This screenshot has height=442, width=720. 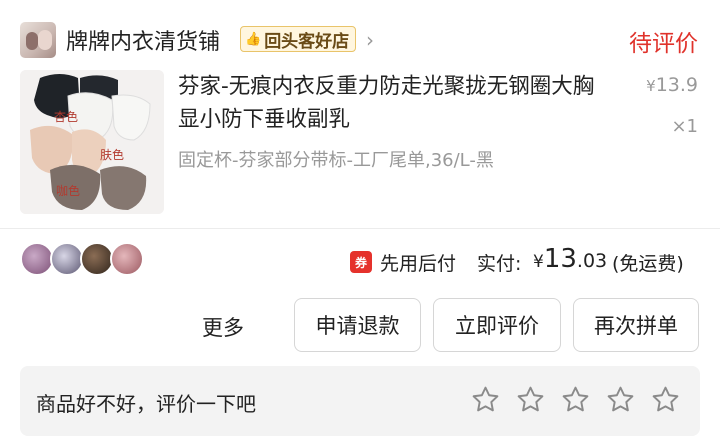 What do you see at coordinates (112, 155) in the screenshot?
I see `image-label: 肤色` at bounding box center [112, 155].